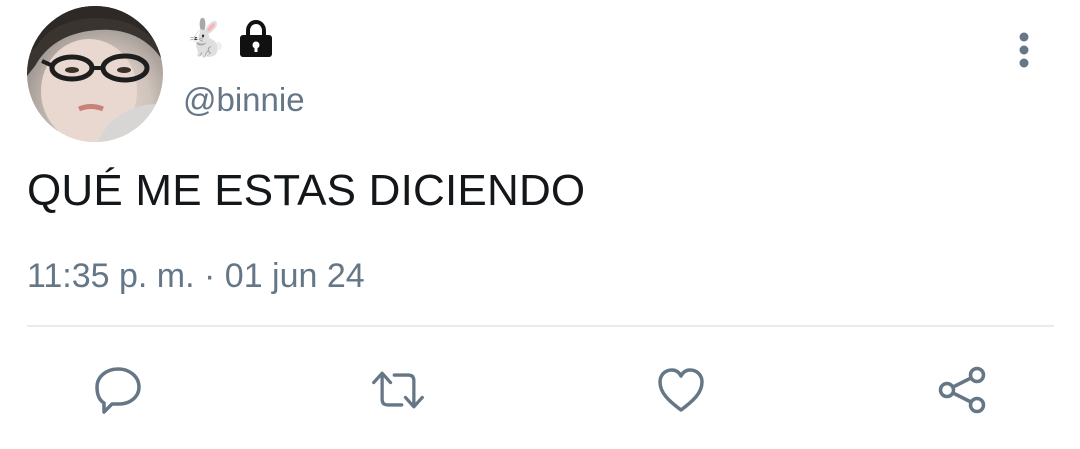 The width and height of the screenshot is (1080, 449). I want to click on share-button, so click(962, 390).